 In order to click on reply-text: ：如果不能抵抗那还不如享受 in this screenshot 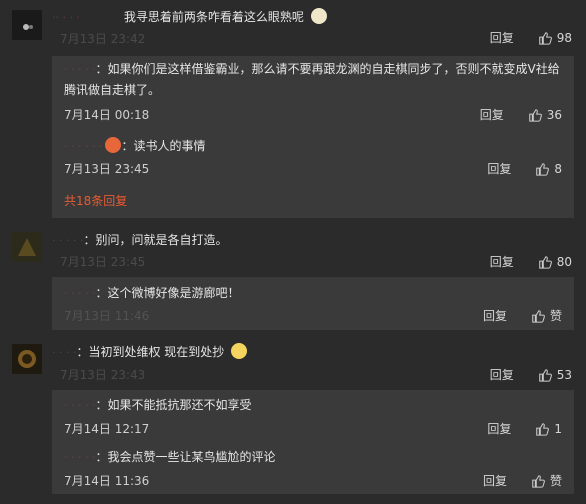, I will do `click(173, 405)`.